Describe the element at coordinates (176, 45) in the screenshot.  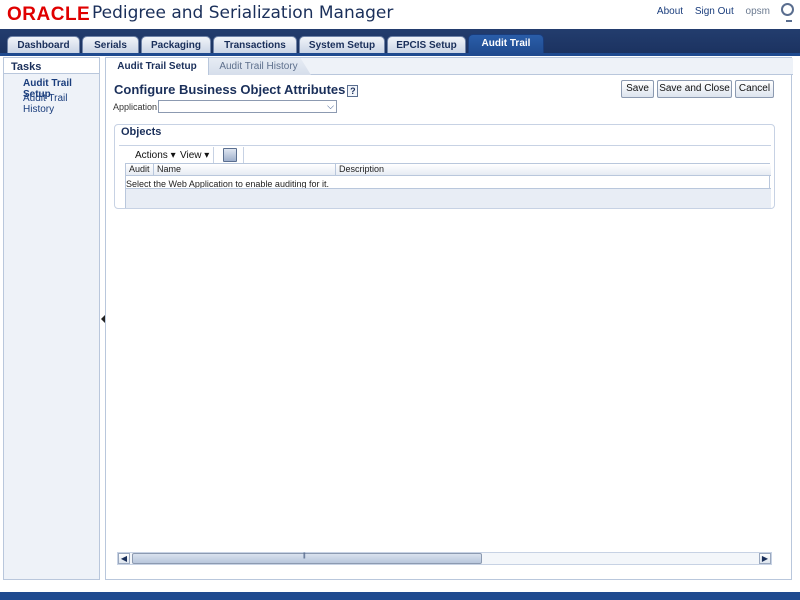
I see `tab-packaging: Packaging` at that location.